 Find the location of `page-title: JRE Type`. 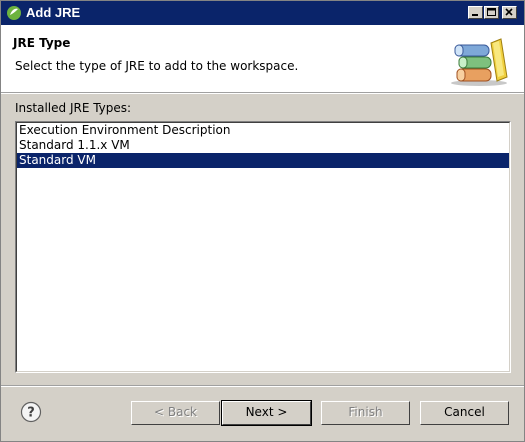

page-title: JRE Type is located at coordinates (42, 43).